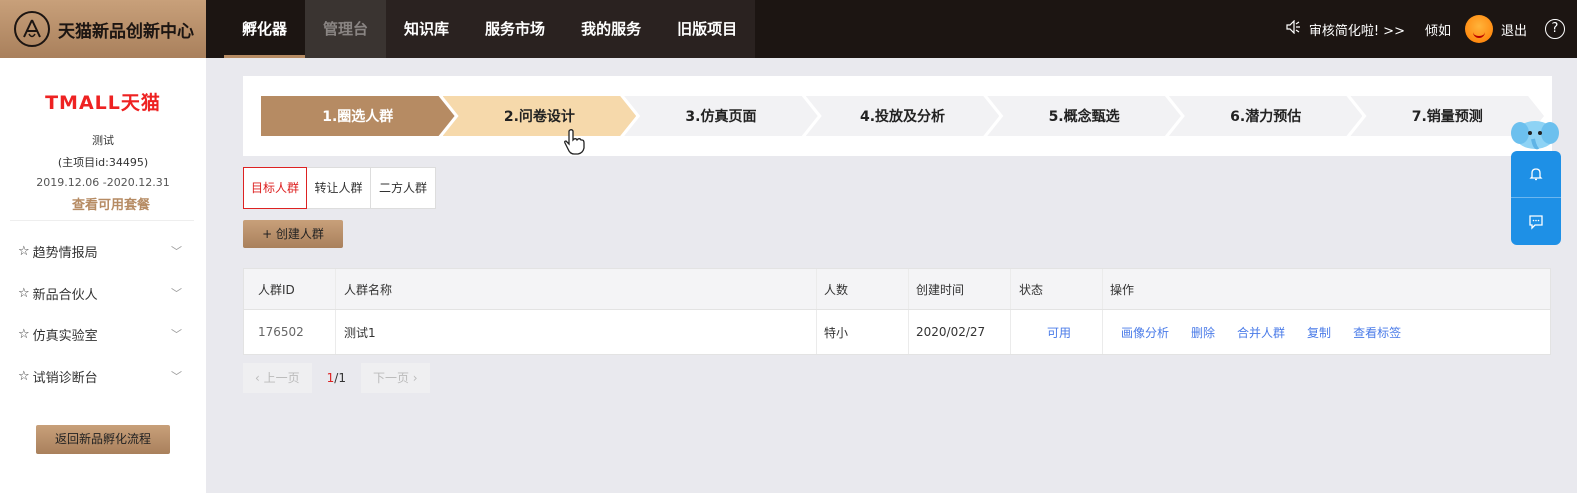 The image size is (1577, 493). Describe the element at coordinates (32, 29) in the screenshot. I see `brand-logo-icon` at that location.